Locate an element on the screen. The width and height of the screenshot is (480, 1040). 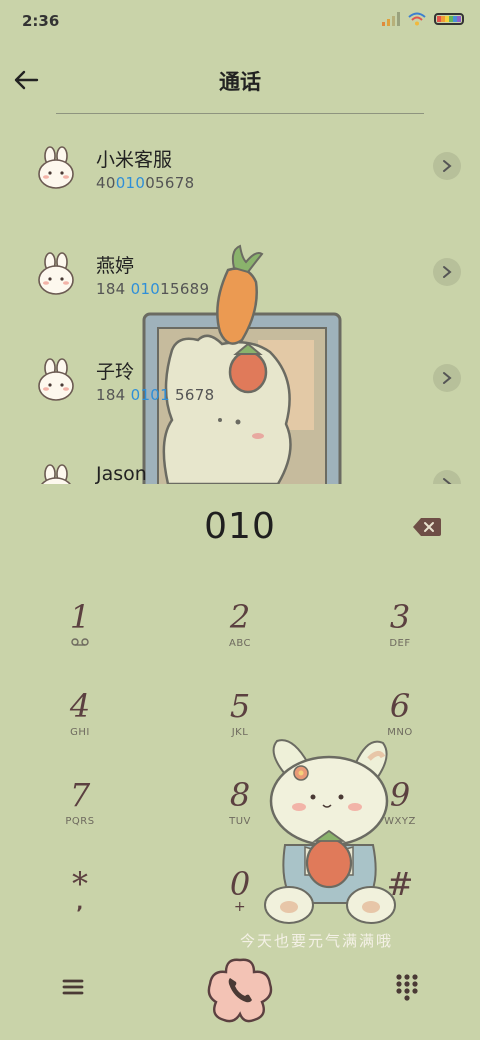
key-letters: DEF is located at coordinates (400, 643).